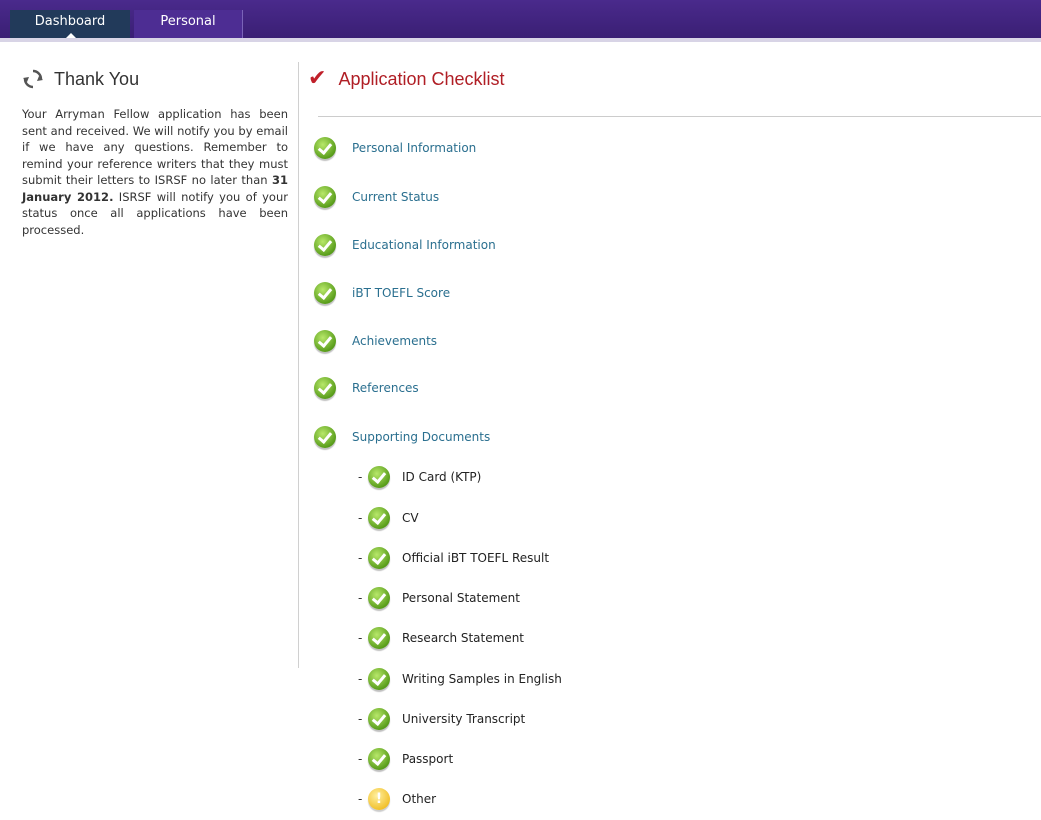  I want to click on document-item-toefl-result: - Official iBT TOEFL Result, so click(453, 558).